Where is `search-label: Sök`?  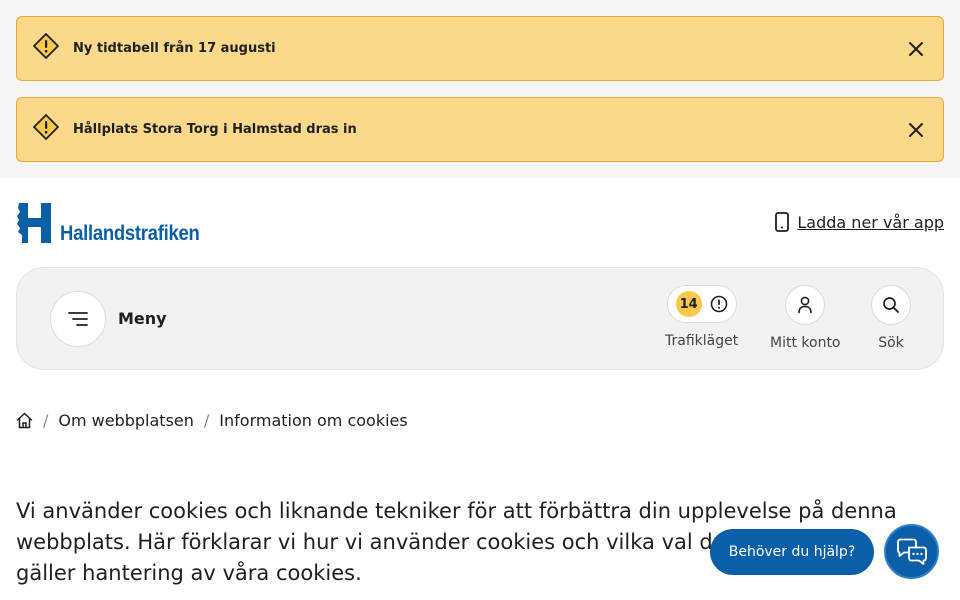 search-label: Sök is located at coordinates (891, 343).